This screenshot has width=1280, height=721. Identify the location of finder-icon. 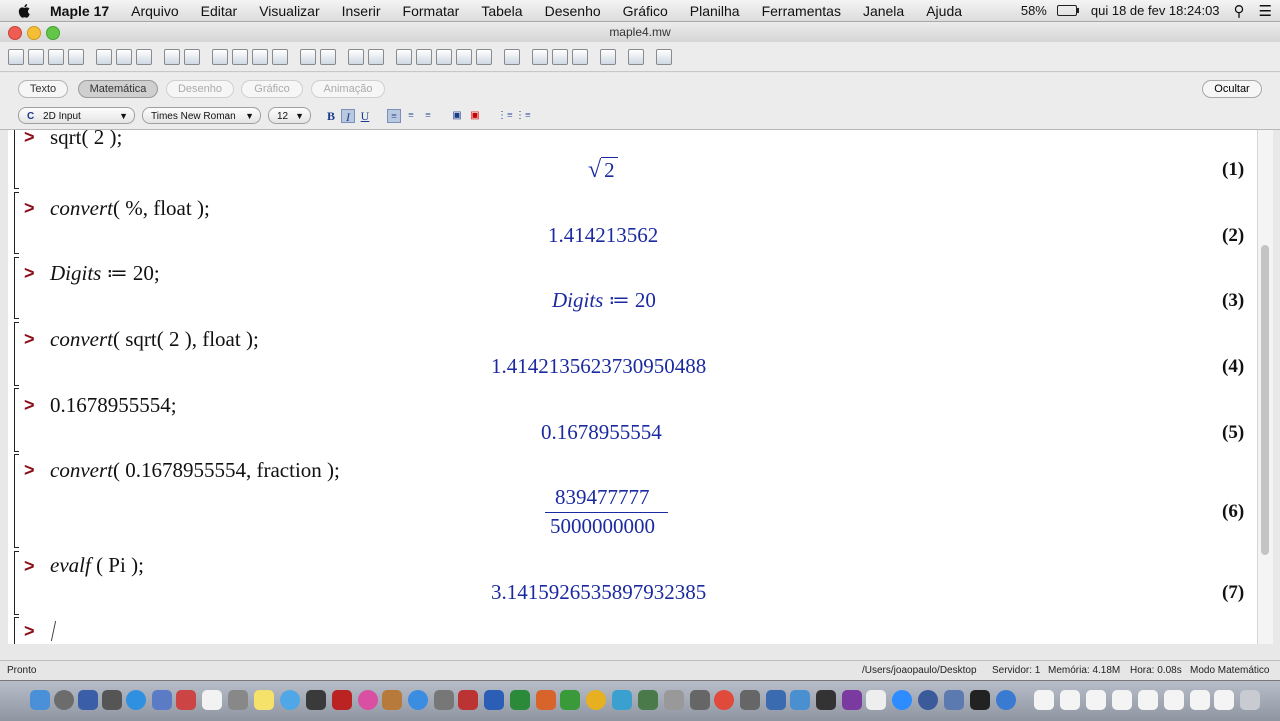
(40, 700).